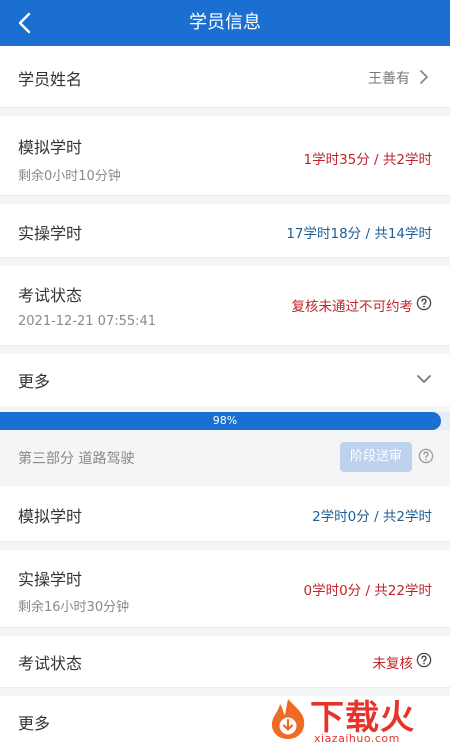 The image size is (450, 750). What do you see at coordinates (50, 295) in the screenshot?
I see `exam-status-label: 考试状态` at bounding box center [50, 295].